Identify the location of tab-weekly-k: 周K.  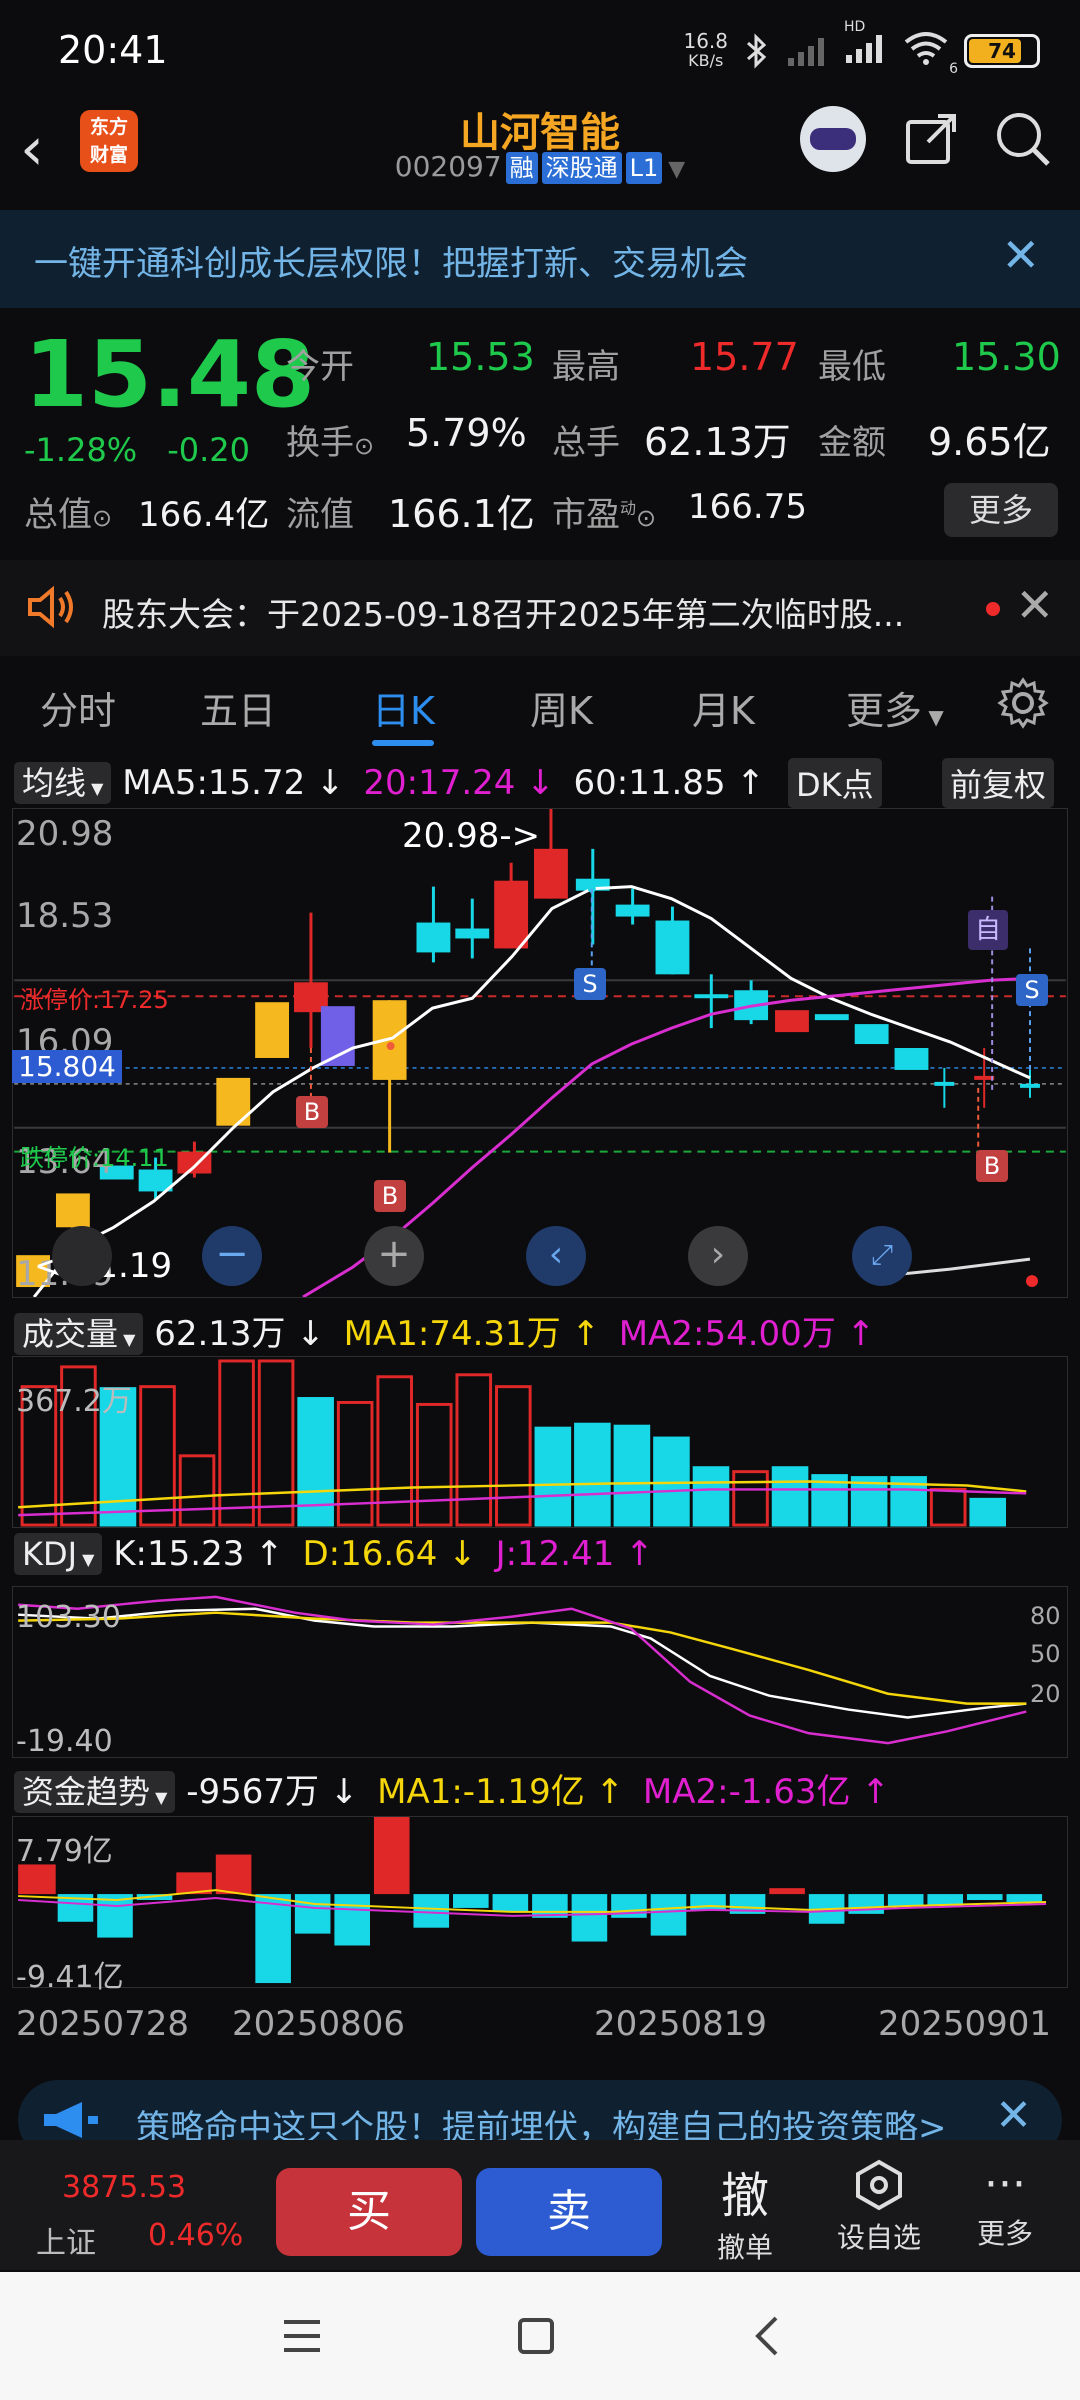
(561, 707).